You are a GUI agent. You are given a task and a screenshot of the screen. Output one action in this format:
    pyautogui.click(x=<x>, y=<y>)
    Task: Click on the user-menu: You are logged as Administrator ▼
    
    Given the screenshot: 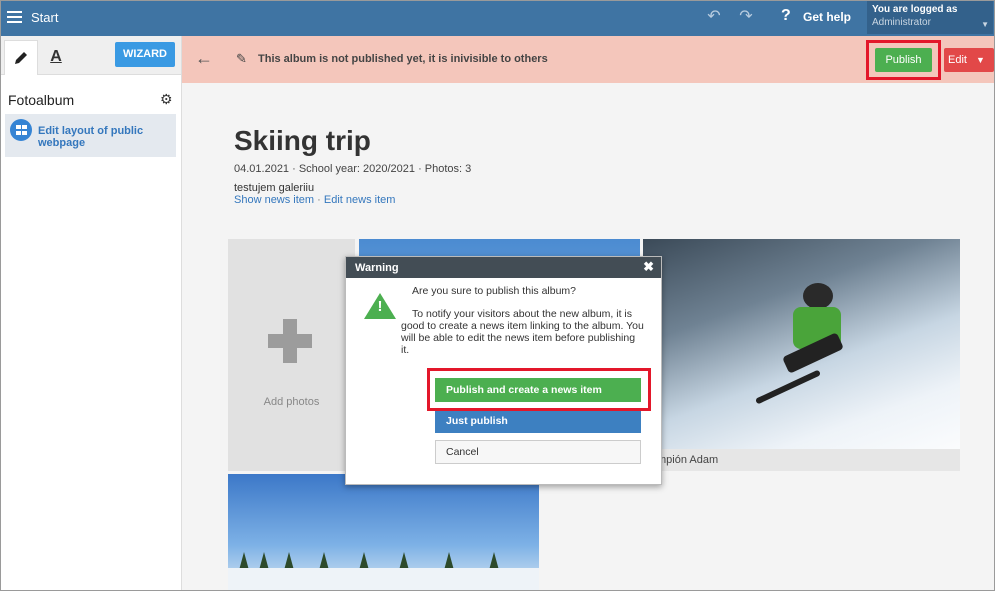 What is the action you would take?
    pyautogui.click(x=930, y=17)
    